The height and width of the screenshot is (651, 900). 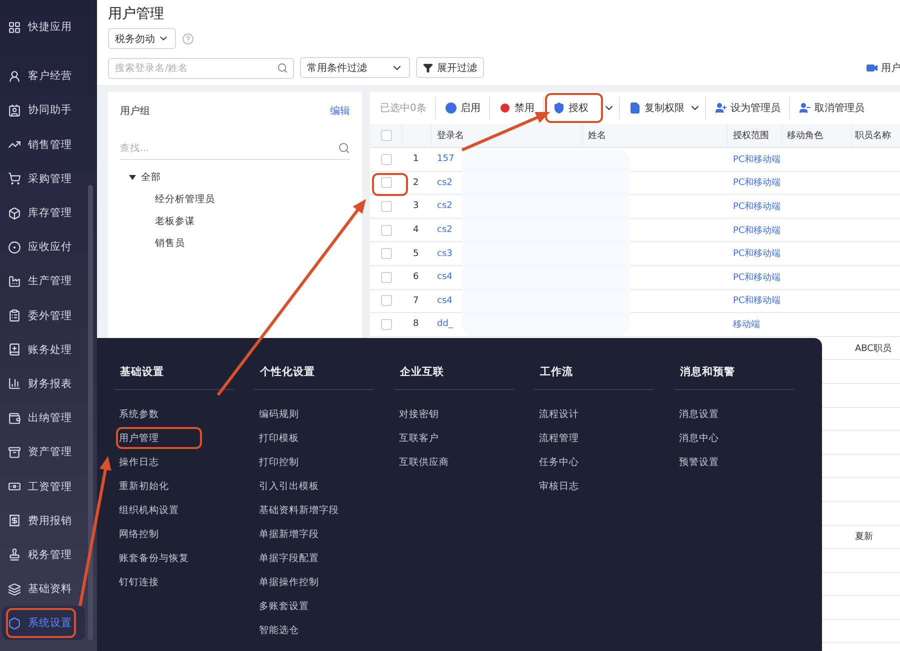 What do you see at coordinates (416, 253) in the screenshot?
I see `table-cell: 5` at bounding box center [416, 253].